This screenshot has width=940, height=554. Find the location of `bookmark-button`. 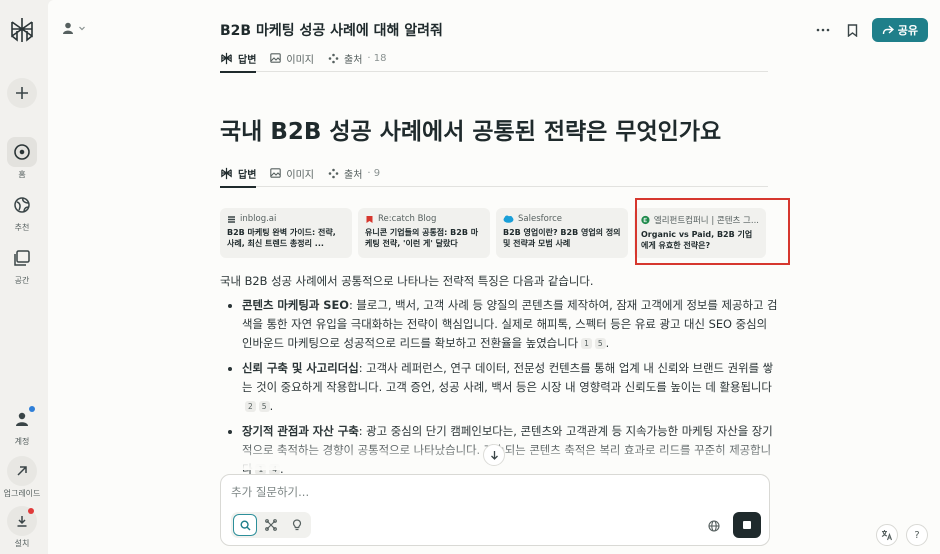

bookmark-button is located at coordinates (853, 30).